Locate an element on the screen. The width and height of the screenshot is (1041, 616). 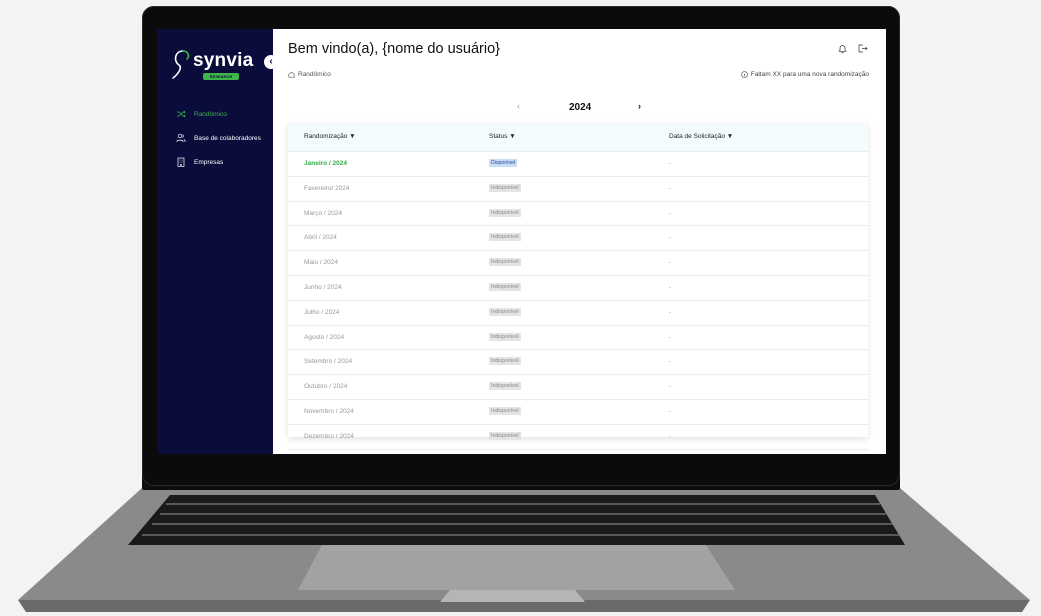
table-row: Dezembro / 2024 Indisponível - is located at coordinates (578, 437).